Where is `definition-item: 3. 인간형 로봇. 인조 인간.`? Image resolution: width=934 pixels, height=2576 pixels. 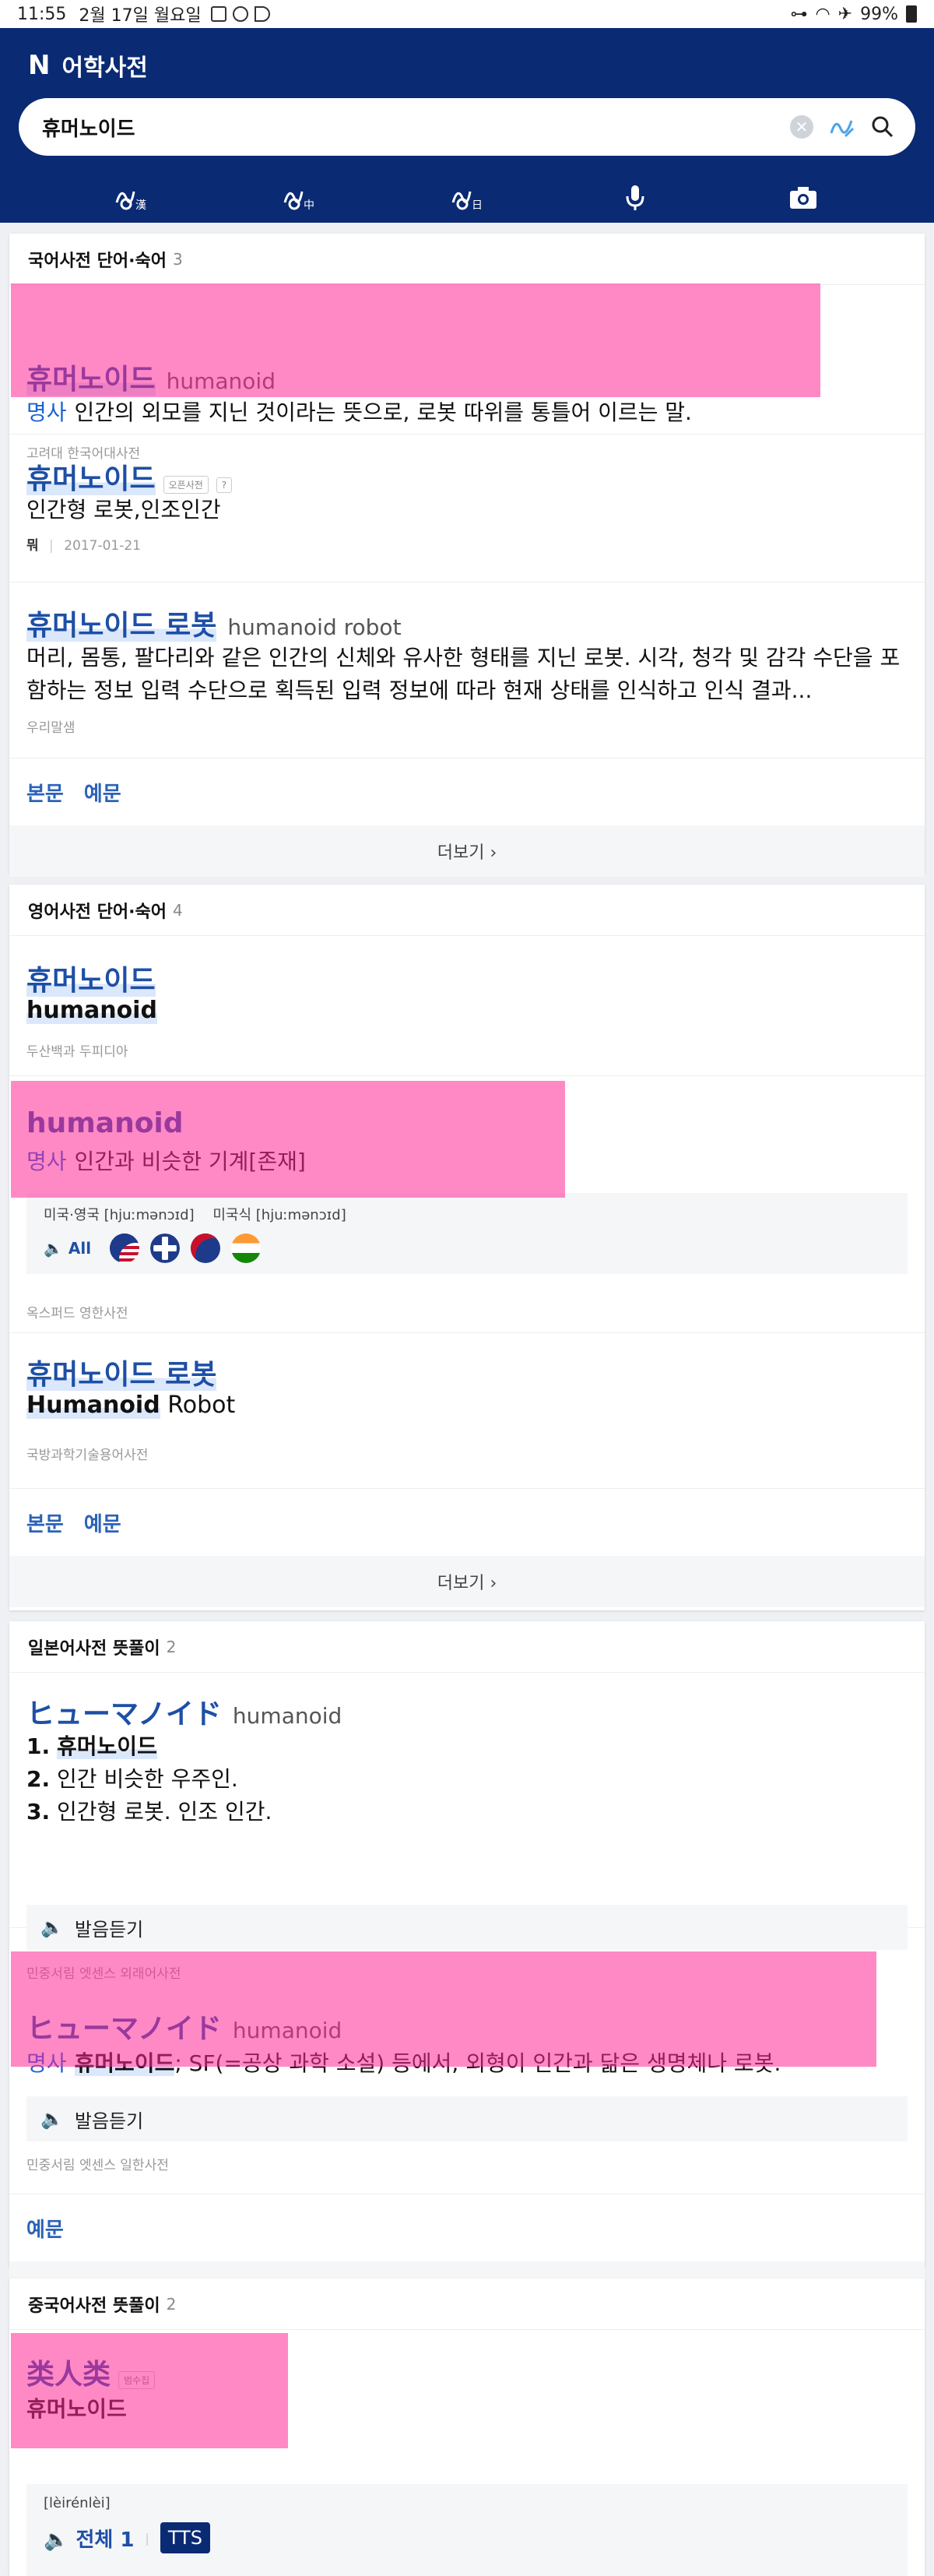
definition-item: 3. 인간형 로봇. 인조 인간. is located at coordinates (149, 1812).